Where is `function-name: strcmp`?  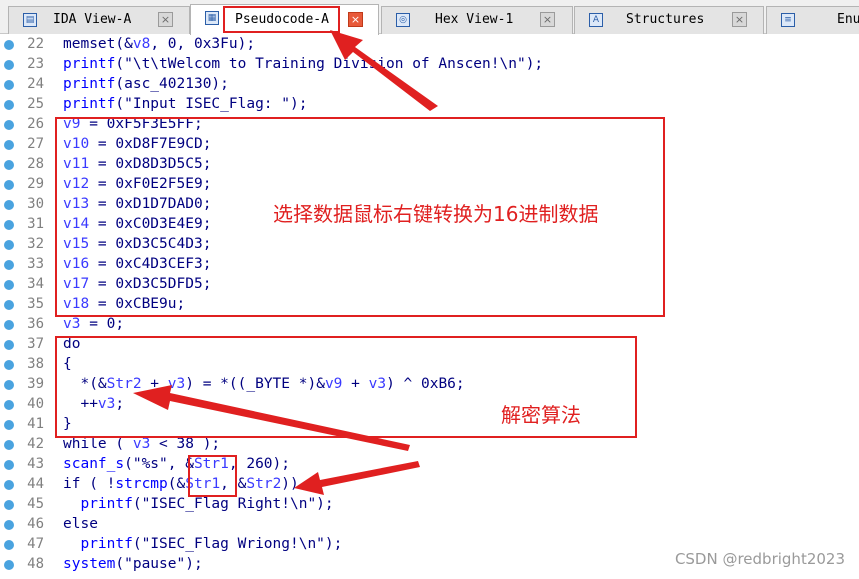
function-name: strcmp is located at coordinates (141, 484).